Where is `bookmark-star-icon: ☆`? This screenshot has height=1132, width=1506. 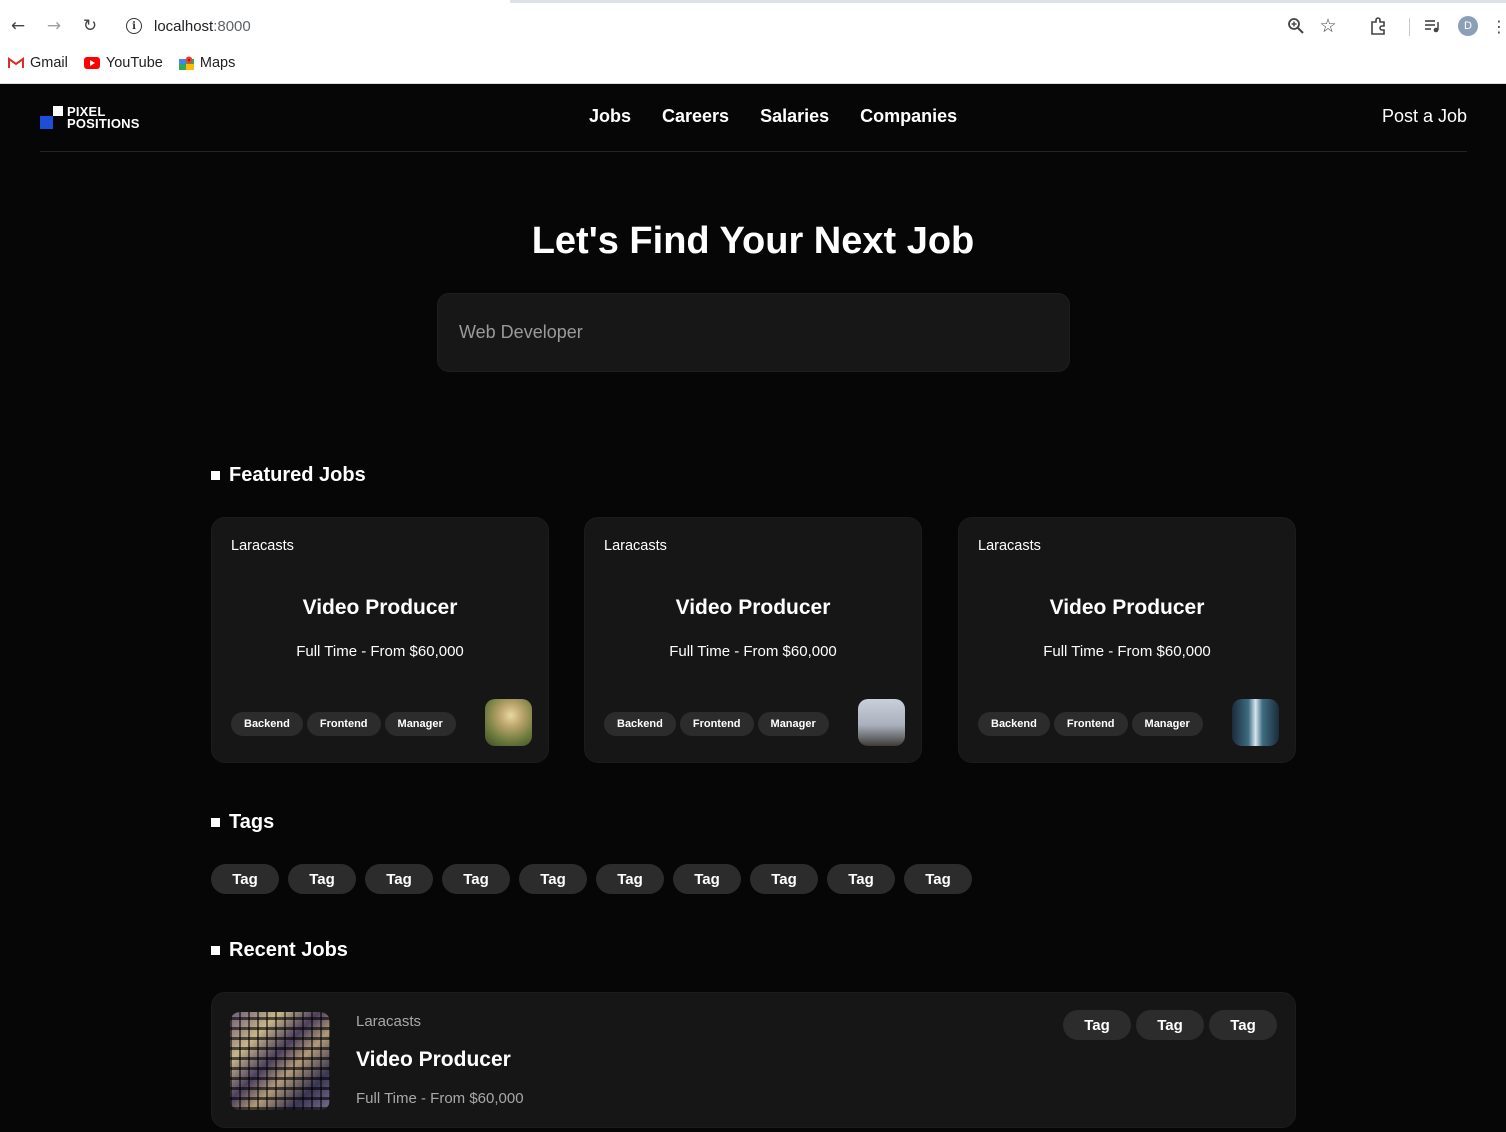
bookmark-star-icon: ☆ is located at coordinates (1328, 26).